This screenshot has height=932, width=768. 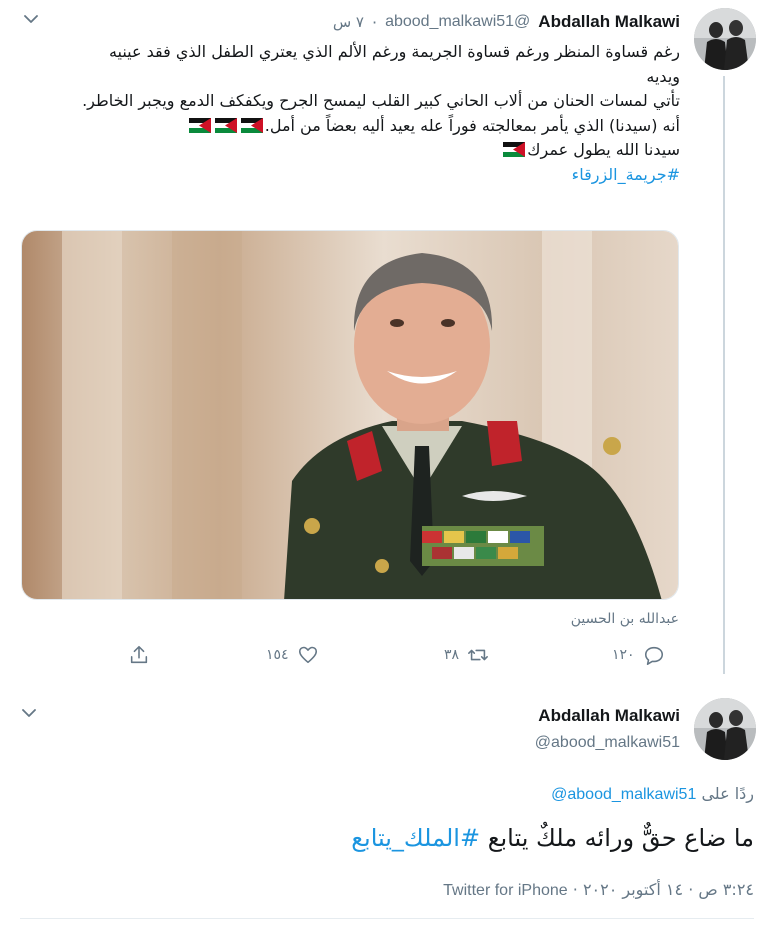 What do you see at coordinates (726, 889) in the screenshot?
I see `tweet-time: ٣:٢٤ ص` at bounding box center [726, 889].